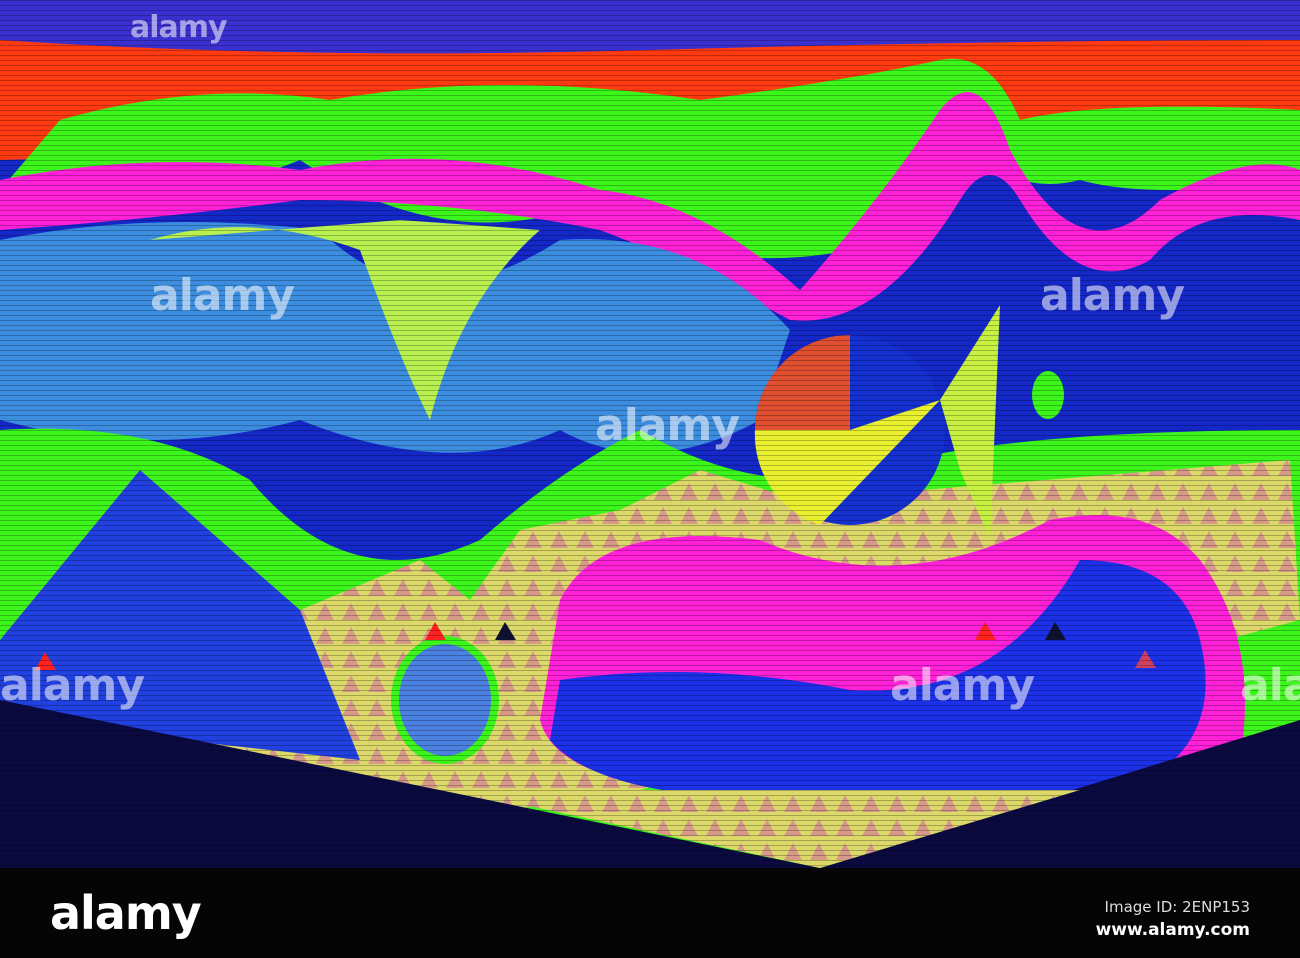 The image size is (1300, 958). What do you see at coordinates (1172, 930) in the screenshot?
I see `site-url: www.alamy.com` at bounding box center [1172, 930].